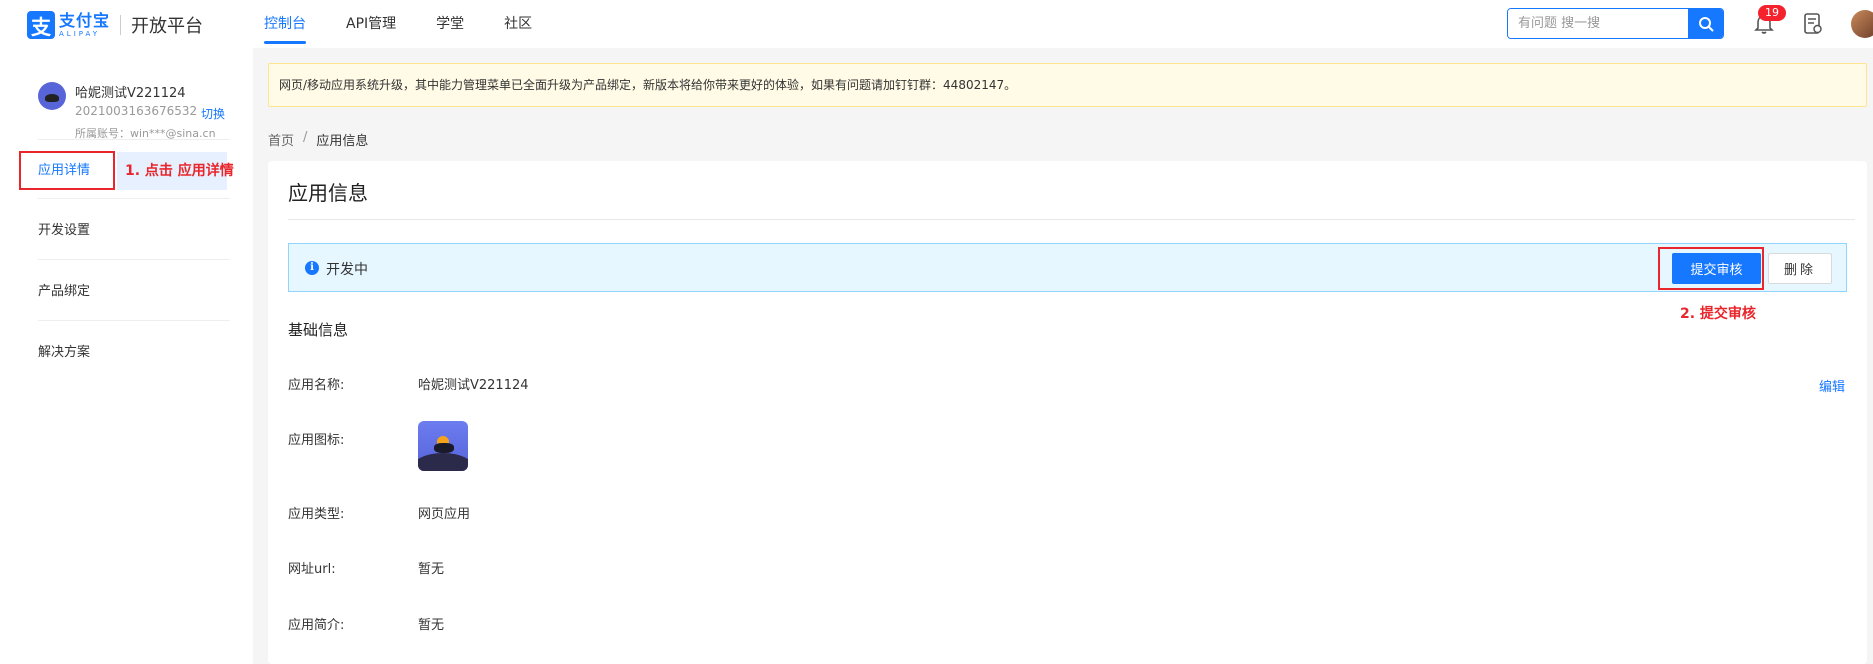 This screenshot has height=664, width=1873. What do you see at coordinates (443, 462) in the screenshot?
I see `icon-hill` at bounding box center [443, 462].